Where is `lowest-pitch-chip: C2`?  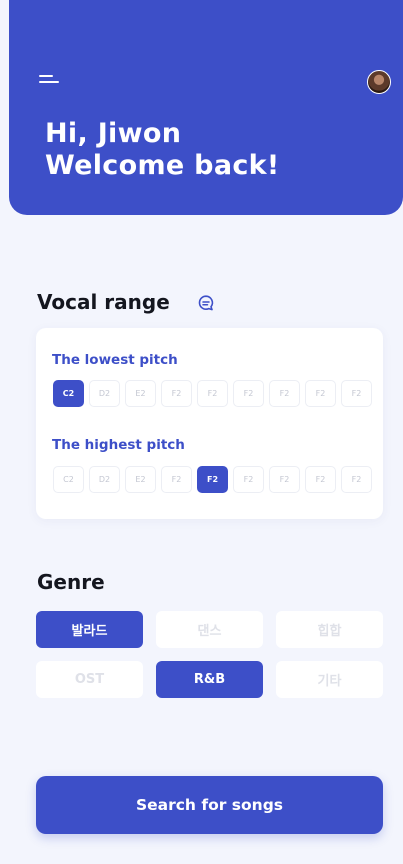
lowest-pitch-chip: C2 is located at coordinates (68, 393).